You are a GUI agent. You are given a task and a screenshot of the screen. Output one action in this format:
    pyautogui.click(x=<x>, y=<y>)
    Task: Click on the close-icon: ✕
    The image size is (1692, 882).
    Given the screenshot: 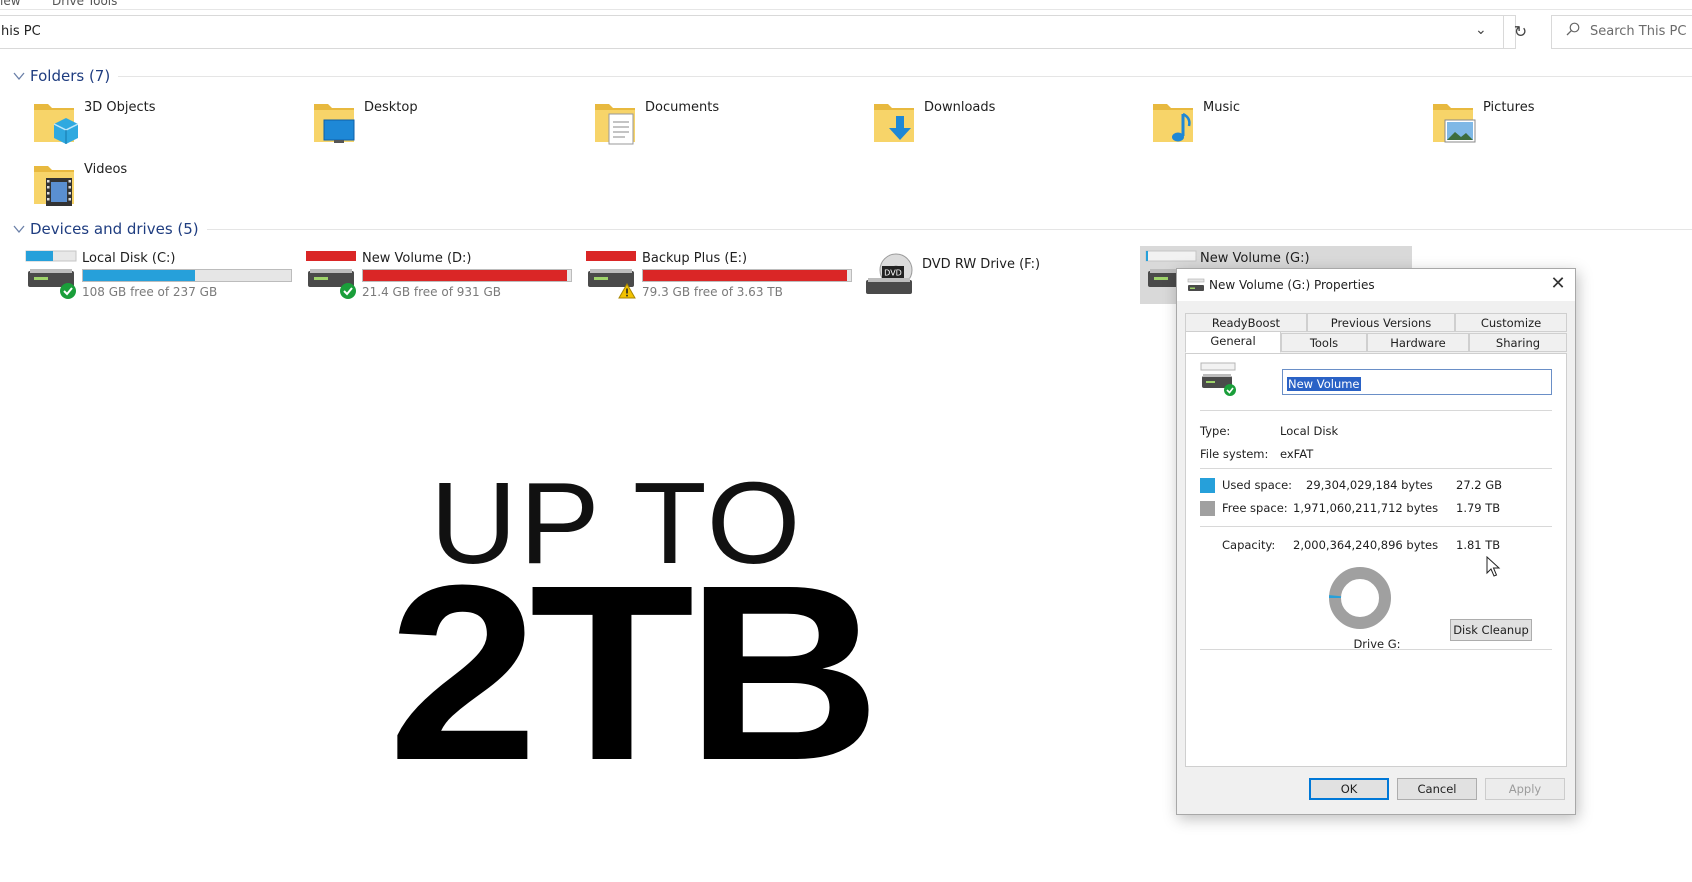 What is the action you would take?
    pyautogui.click(x=1558, y=285)
    